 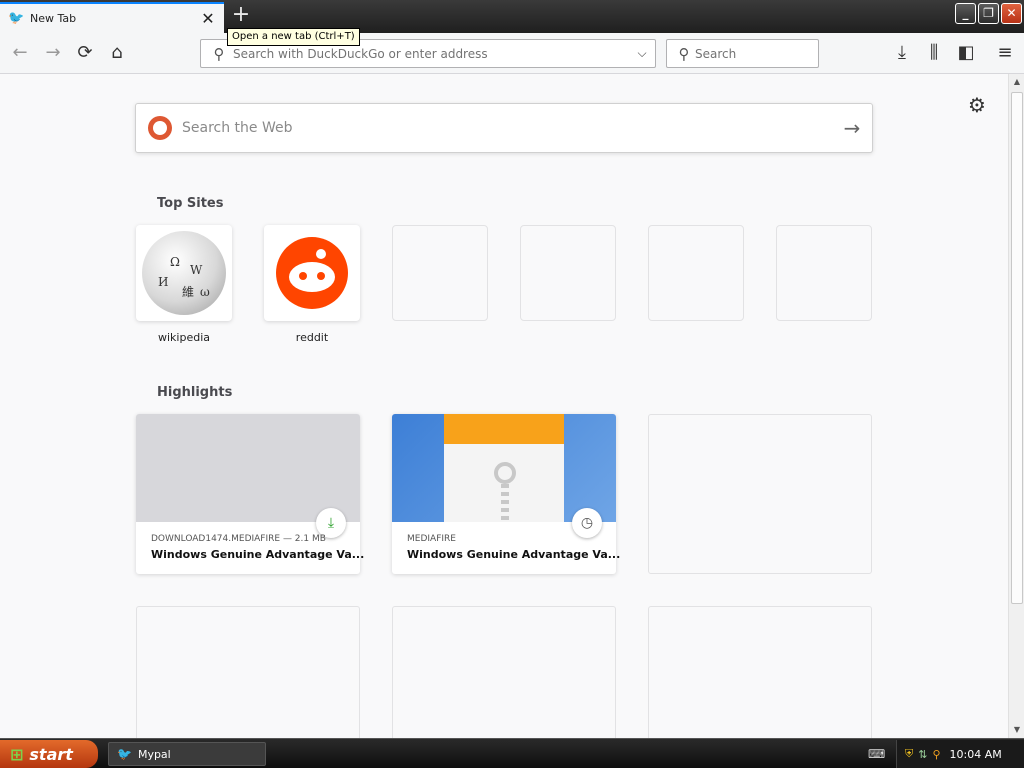 What do you see at coordinates (642, 53) in the screenshot?
I see `chevron-down-icon: ⌵` at bounding box center [642, 53].